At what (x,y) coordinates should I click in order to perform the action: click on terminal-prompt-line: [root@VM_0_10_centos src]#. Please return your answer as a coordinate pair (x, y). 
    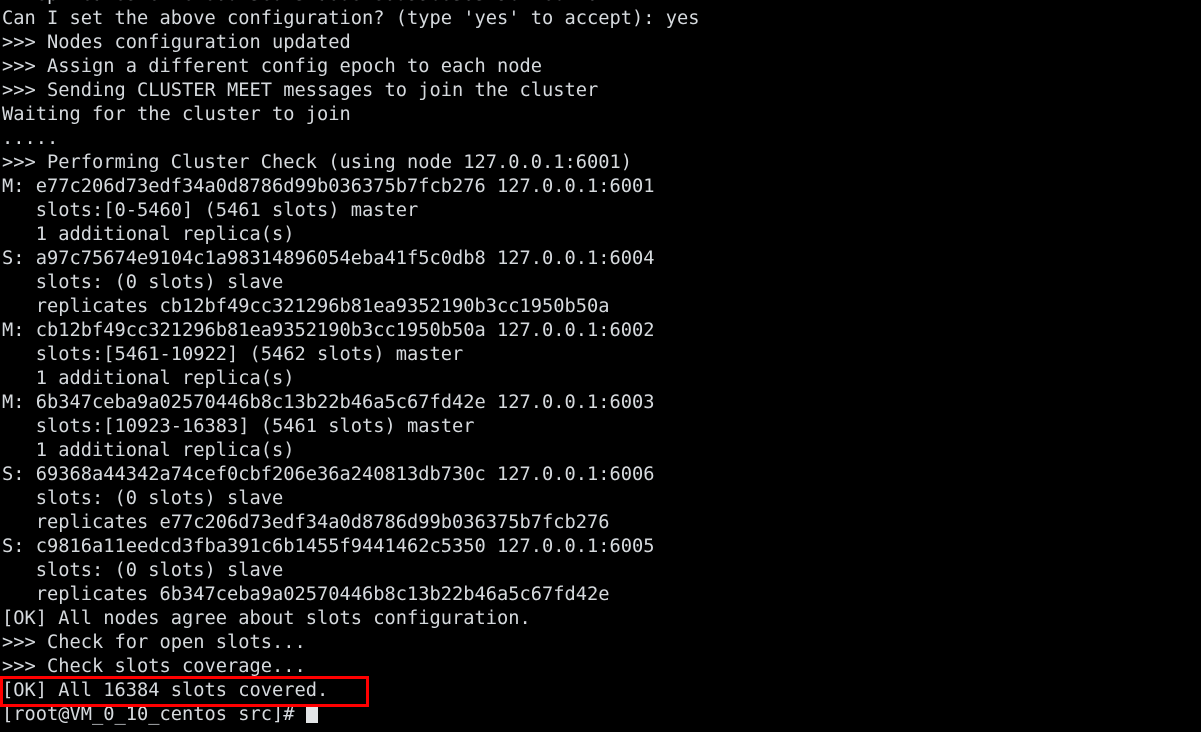
    Looking at the image, I should click on (600, 715).